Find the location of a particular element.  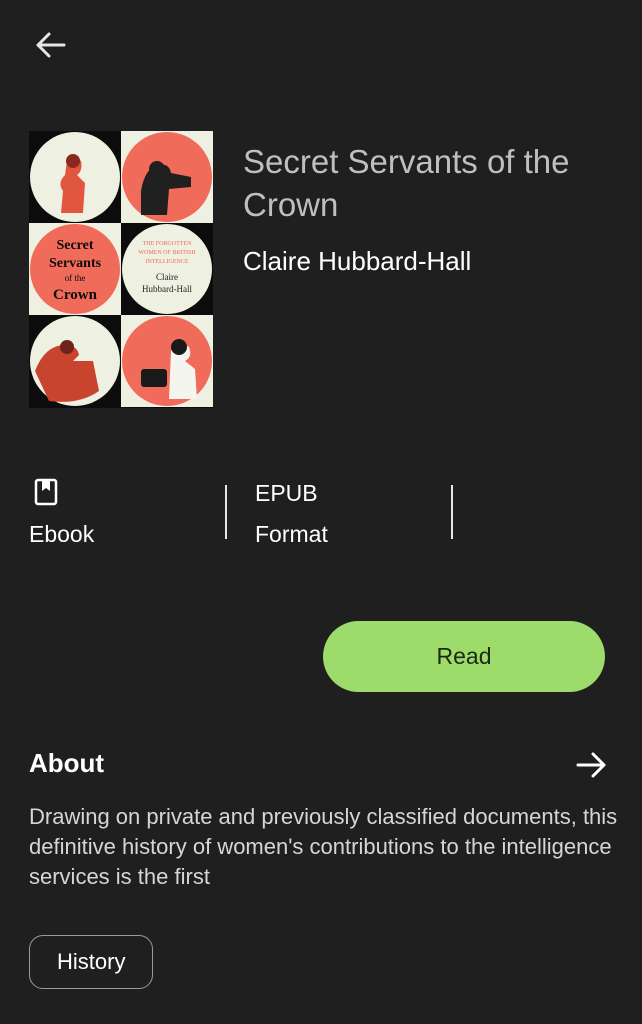

cover-title-line: Secret is located at coordinates (74, 245).